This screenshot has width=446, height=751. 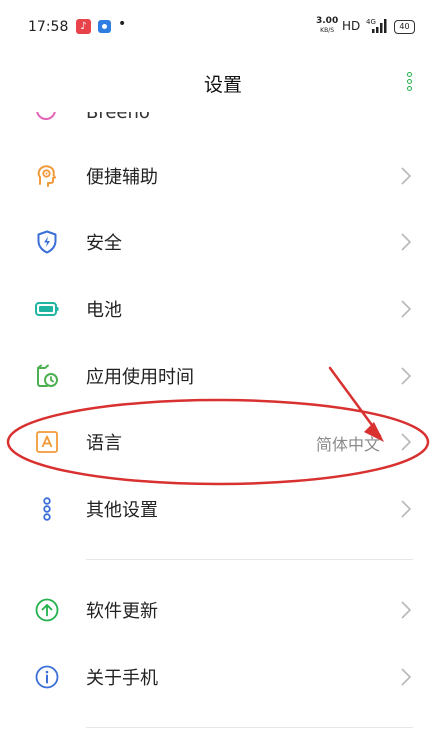 What do you see at coordinates (223, 610) in the screenshot?
I see `settings-item-software-update: 软件更新` at bounding box center [223, 610].